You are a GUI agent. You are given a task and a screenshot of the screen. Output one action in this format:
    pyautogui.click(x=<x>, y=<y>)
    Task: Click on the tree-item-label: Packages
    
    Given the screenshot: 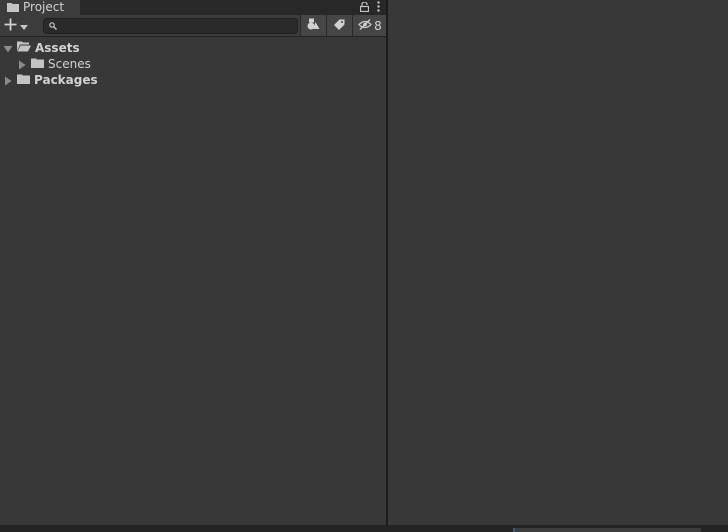 What is the action you would take?
    pyautogui.click(x=66, y=80)
    